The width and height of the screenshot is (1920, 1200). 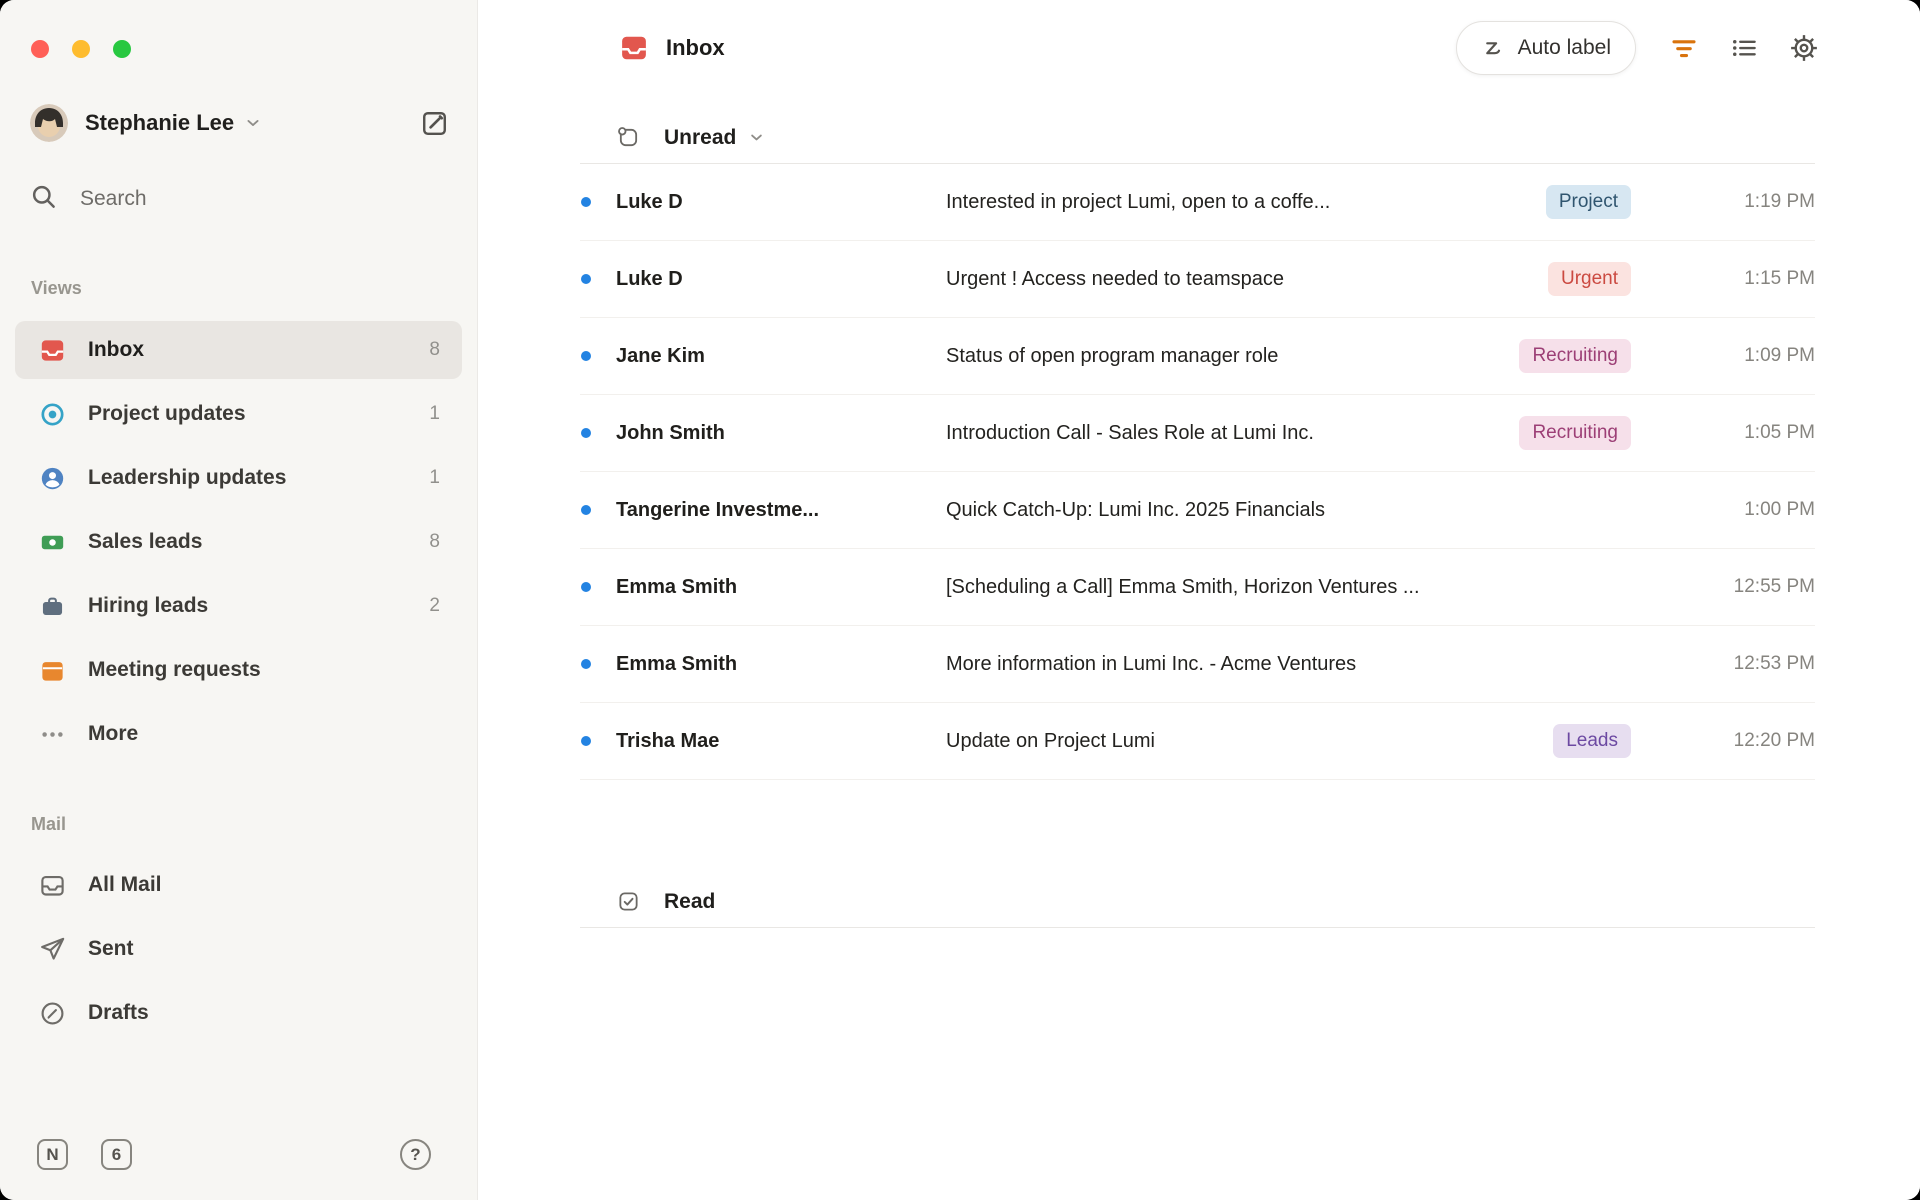 I want to click on title-group: Inbox, so click(x=672, y=48).